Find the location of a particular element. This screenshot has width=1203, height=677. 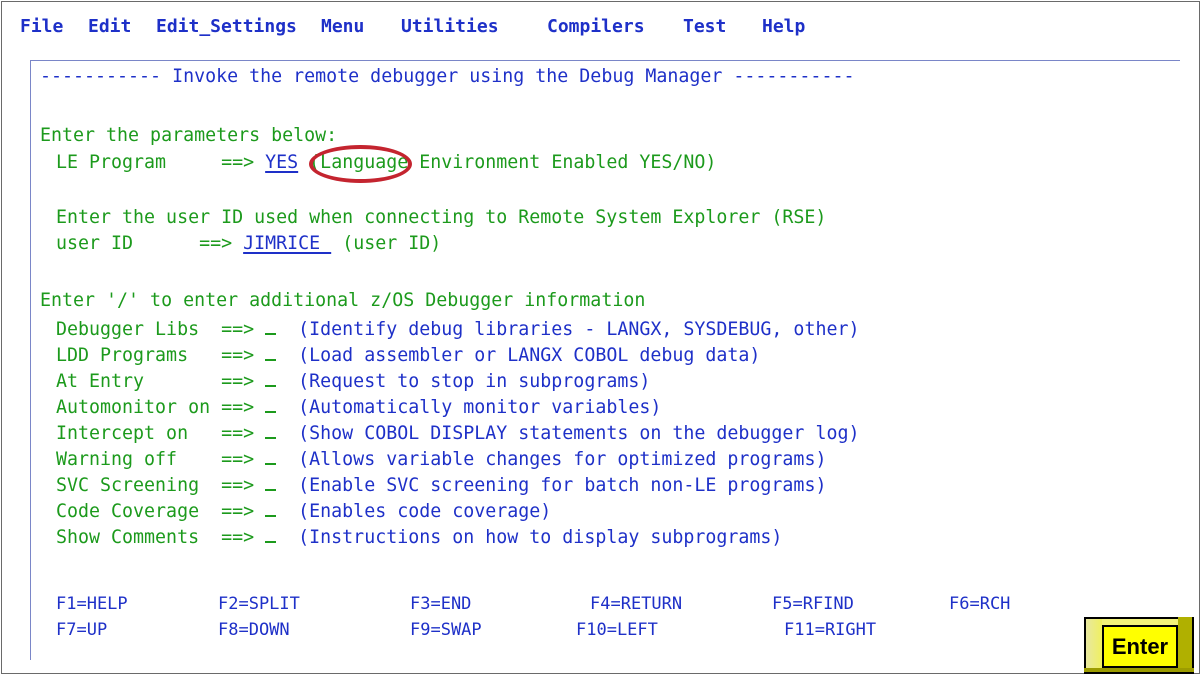

enter-key-label: Enter is located at coordinates (1140, 646).